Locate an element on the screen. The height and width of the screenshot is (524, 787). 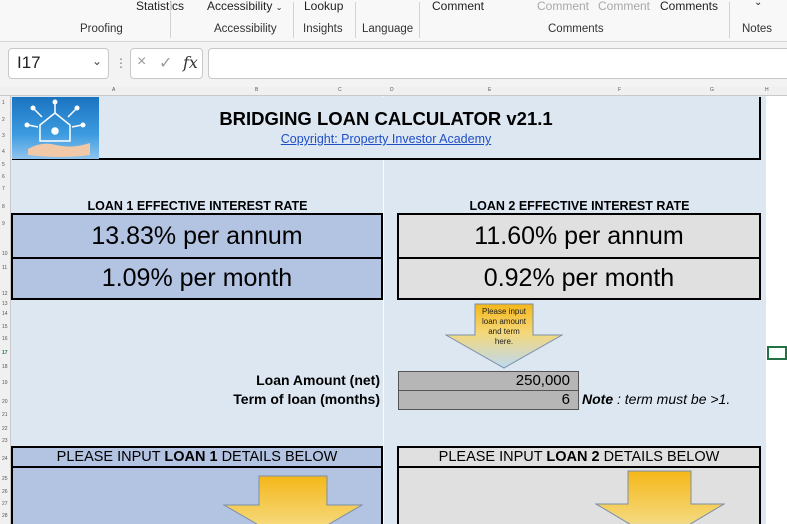
loan2-details-panel: PLEASE INPUT LOAN 2 DETAILS BELOW is located at coordinates (579, 485).